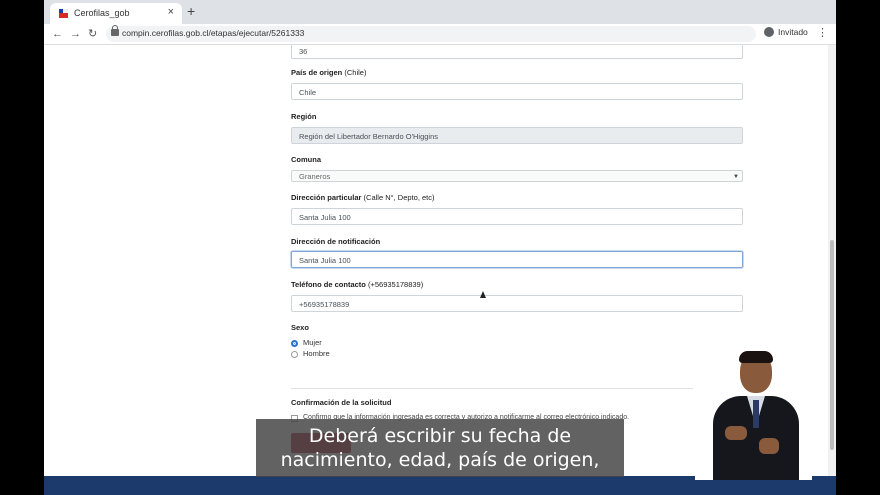 This screenshot has height=495, width=880. What do you see at coordinates (306, 159) in the screenshot?
I see `comuna-label: Comuna` at bounding box center [306, 159].